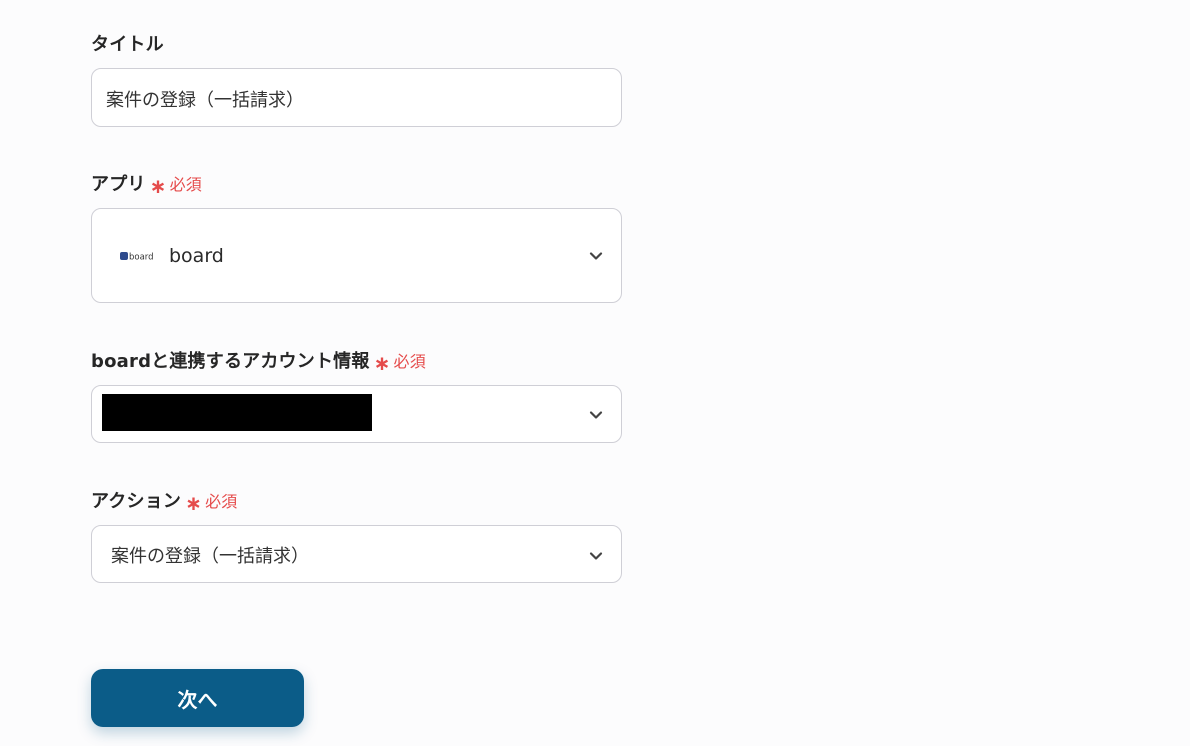 Image resolution: width=1190 pixels, height=746 pixels. I want to click on action-label: アクション ∗ 必須, so click(164, 500).